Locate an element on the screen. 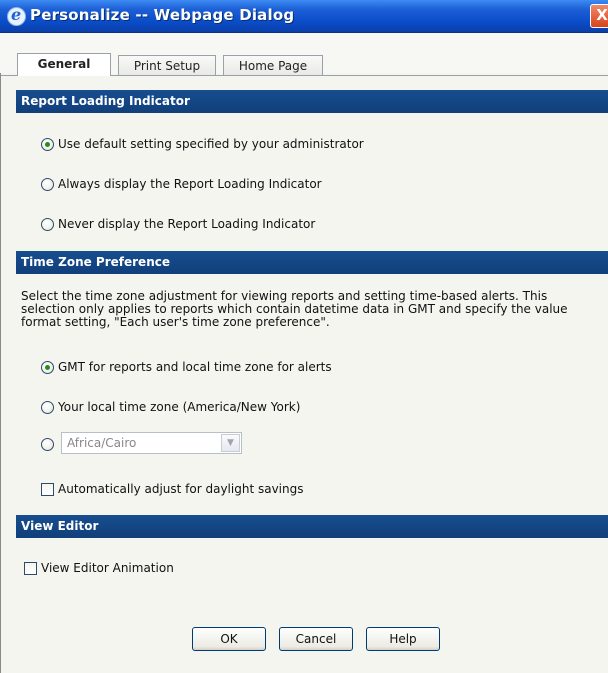 The height and width of the screenshot is (673, 608). checkbox-label: View Editor Animation is located at coordinates (107, 568).